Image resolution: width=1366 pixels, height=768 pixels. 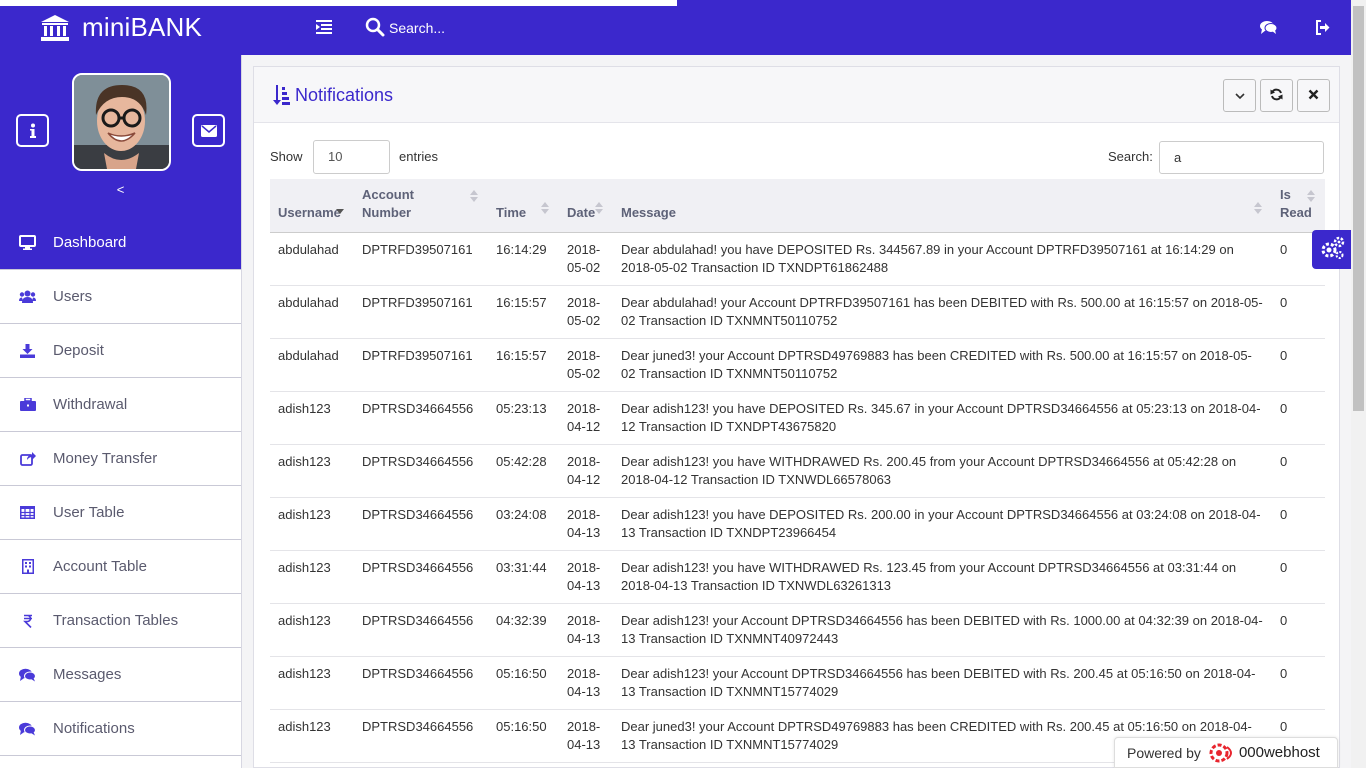 What do you see at coordinates (89, 512) in the screenshot?
I see `sidebar-item-label: User Table` at bounding box center [89, 512].